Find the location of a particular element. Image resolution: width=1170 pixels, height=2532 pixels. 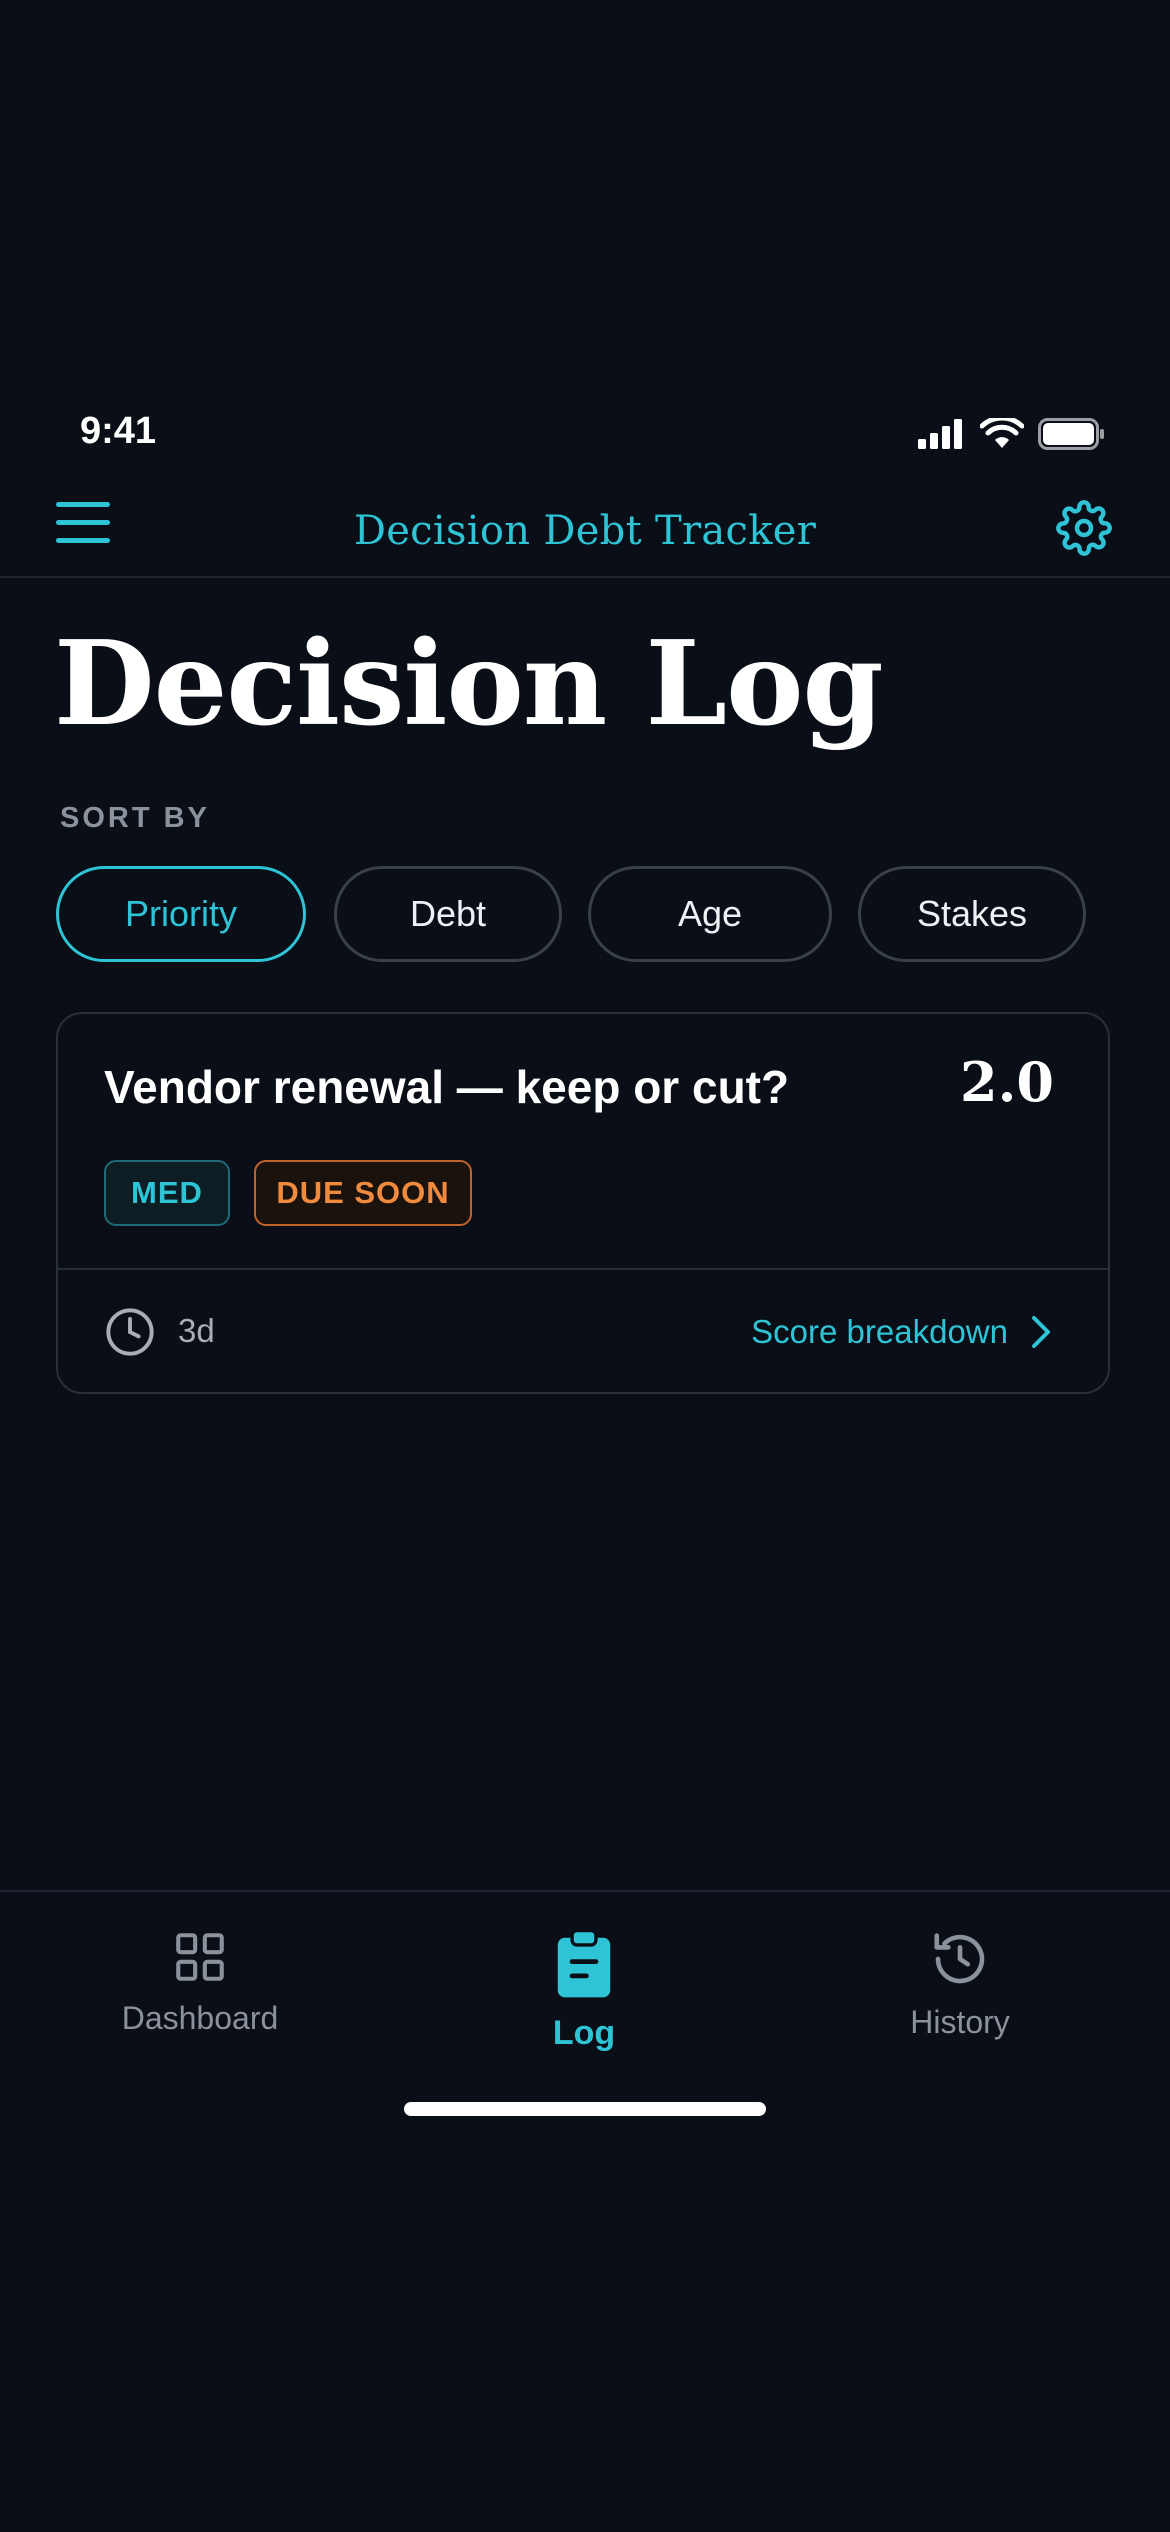

tab-log: Log is located at coordinates (584, 1990).